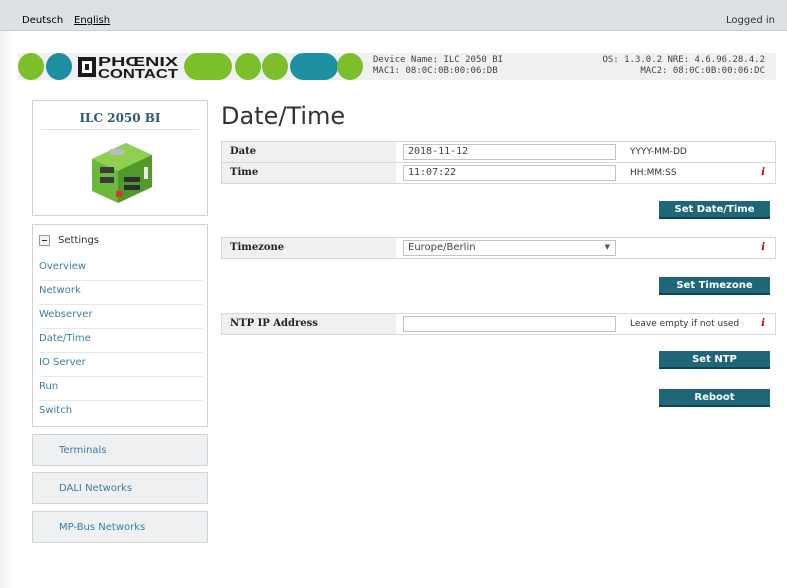 The image size is (787, 588). What do you see at coordinates (714, 286) in the screenshot?
I see `set-timezone-button: Set Timezone` at bounding box center [714, 286].